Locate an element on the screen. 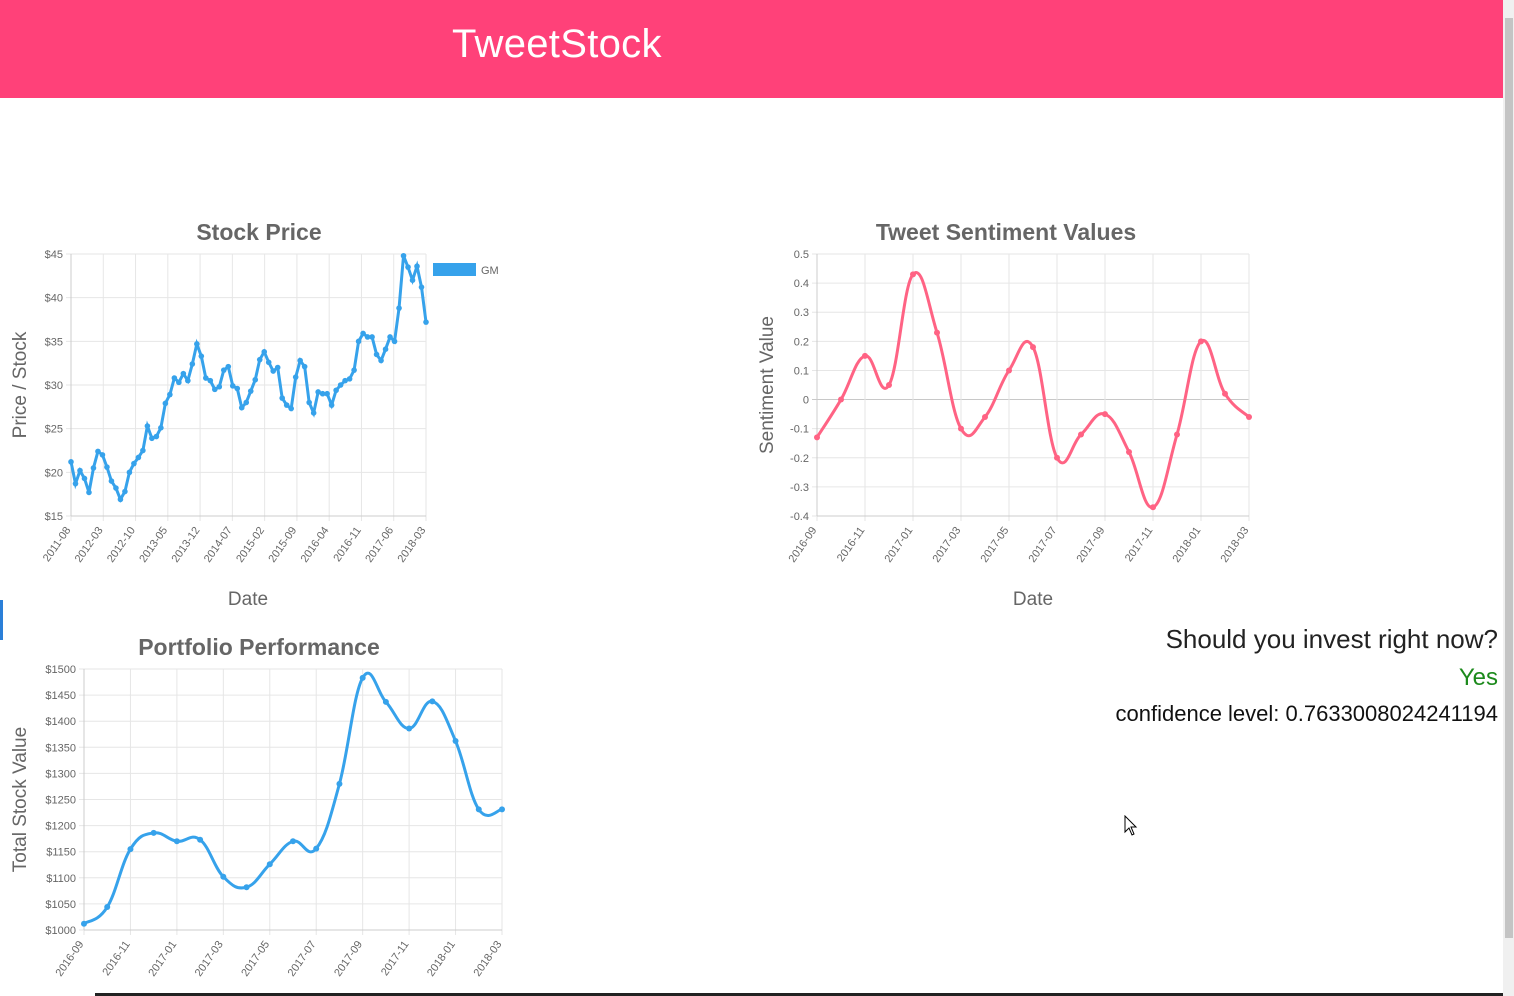 The height and width of the screenshot is (996, 1514). y-tick-label: $1350 is located at coordinates (60, 748).